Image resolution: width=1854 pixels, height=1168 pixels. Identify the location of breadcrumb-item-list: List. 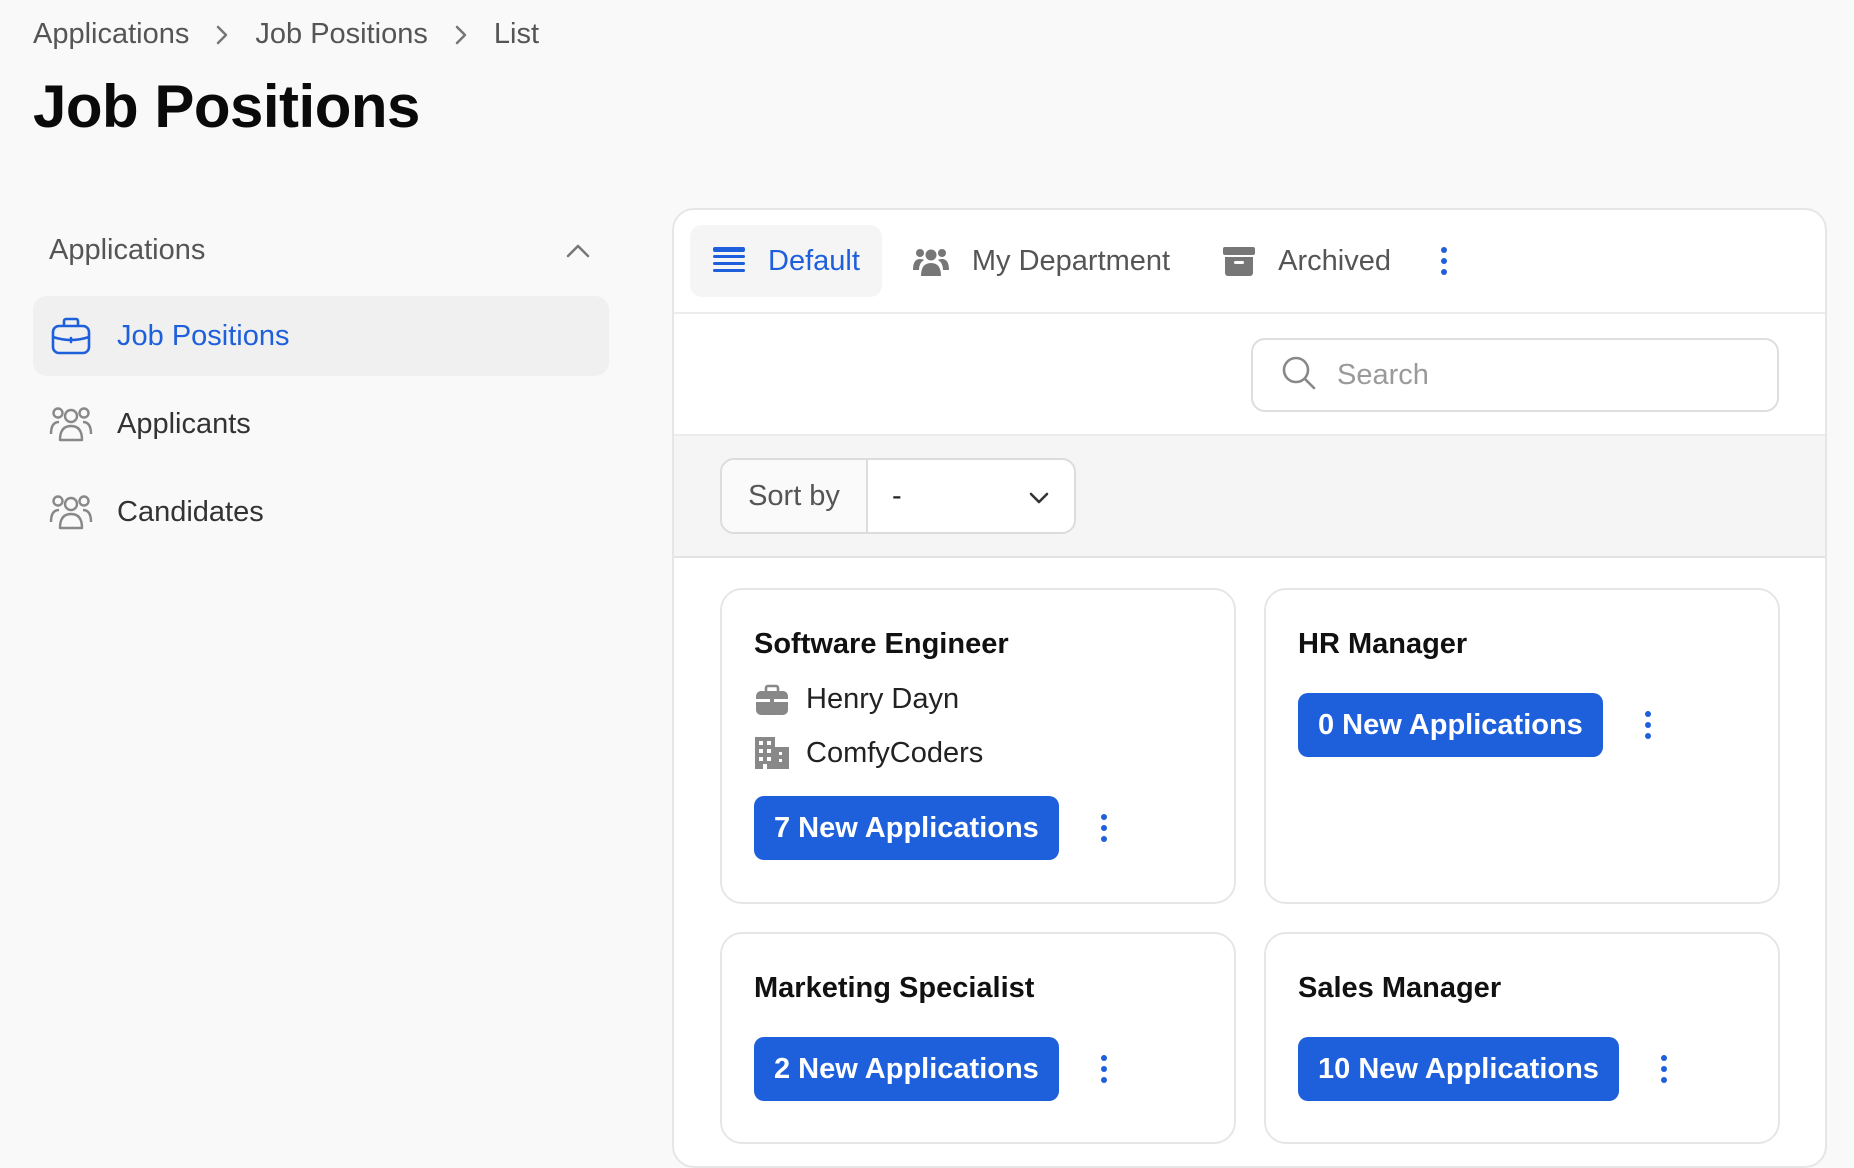
(516, 34).